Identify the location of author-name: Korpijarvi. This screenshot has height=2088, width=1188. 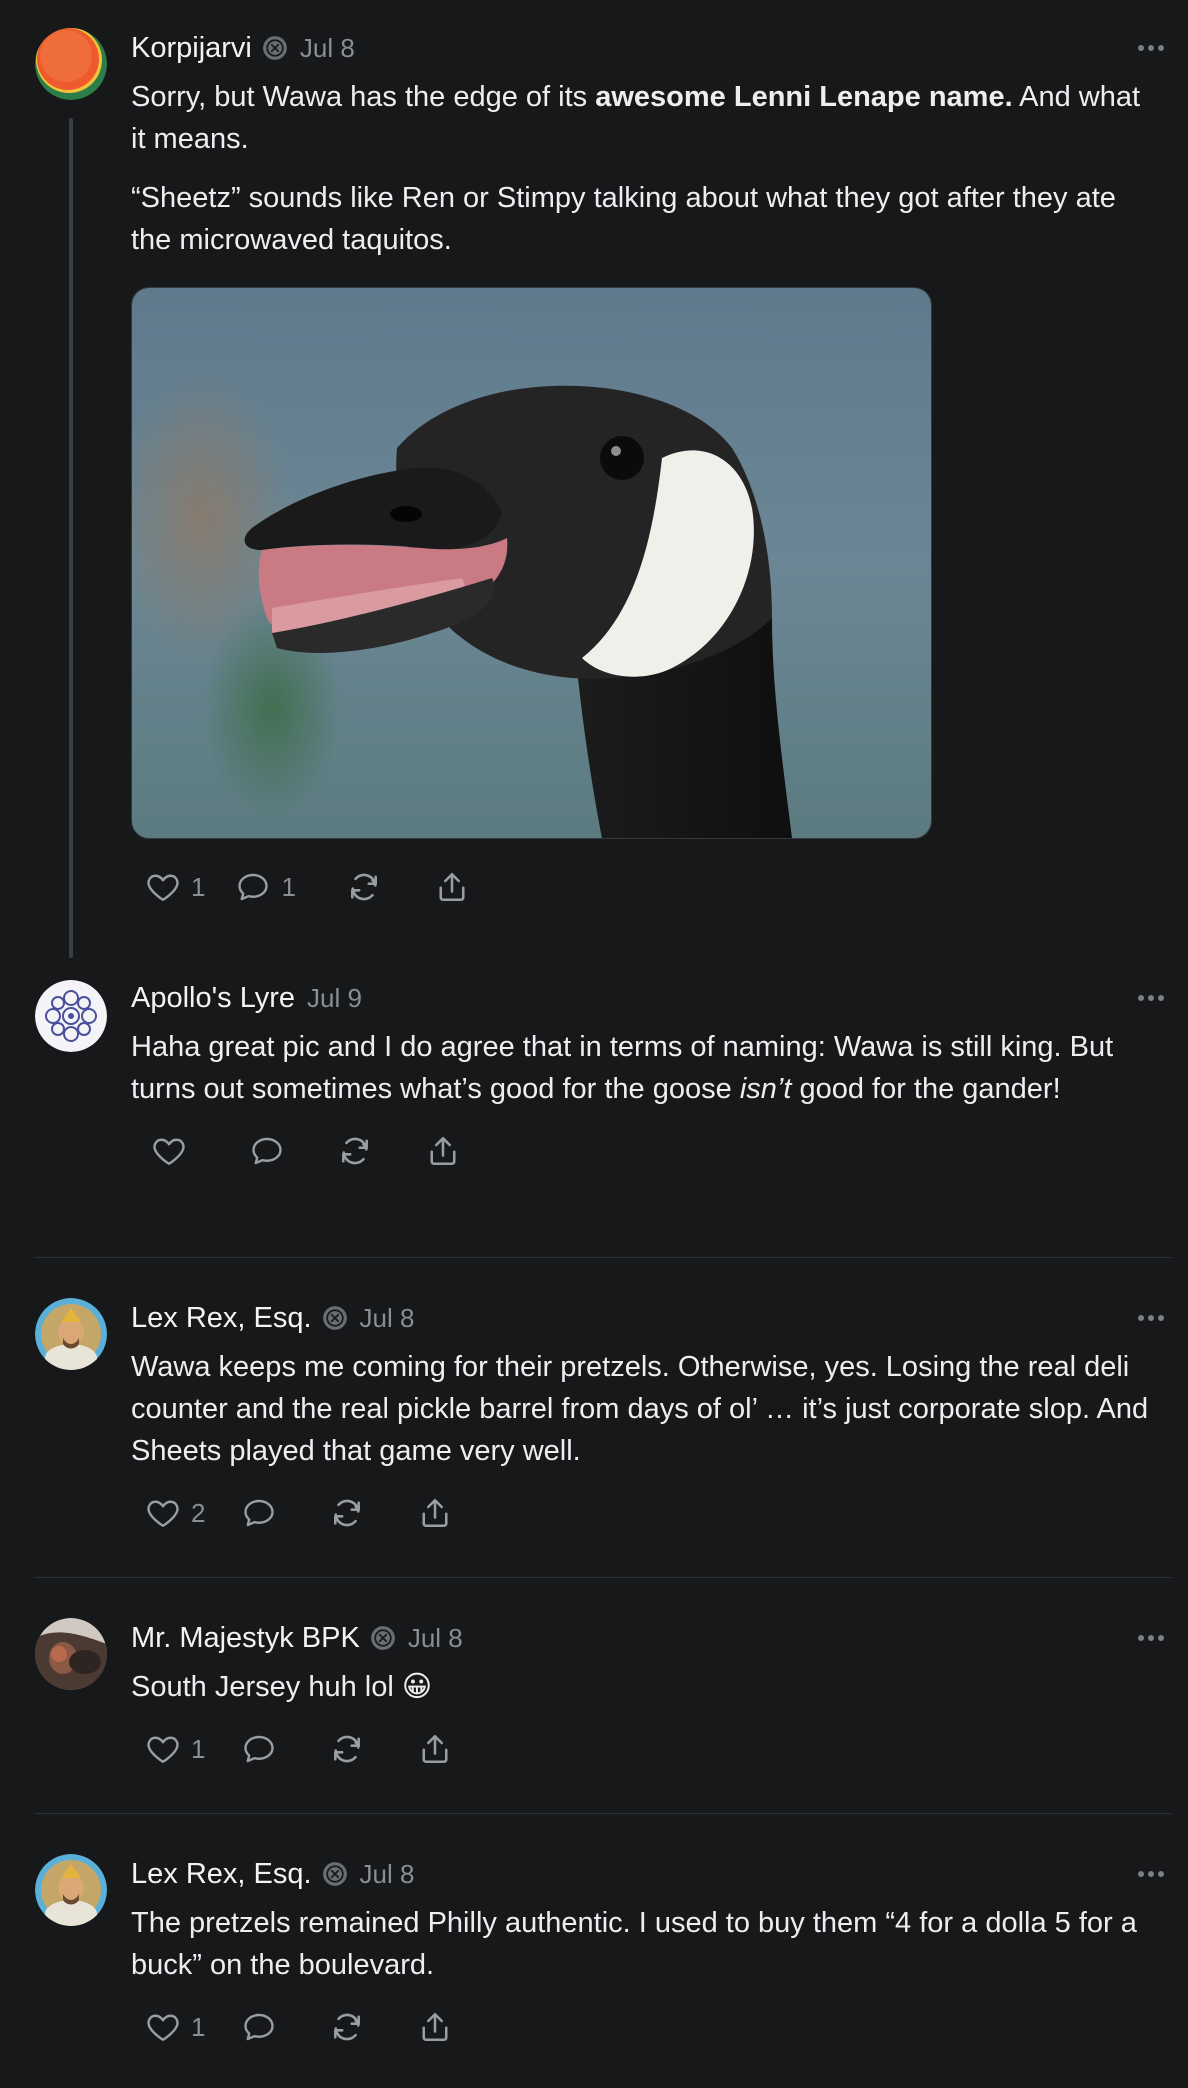
(191, 48).